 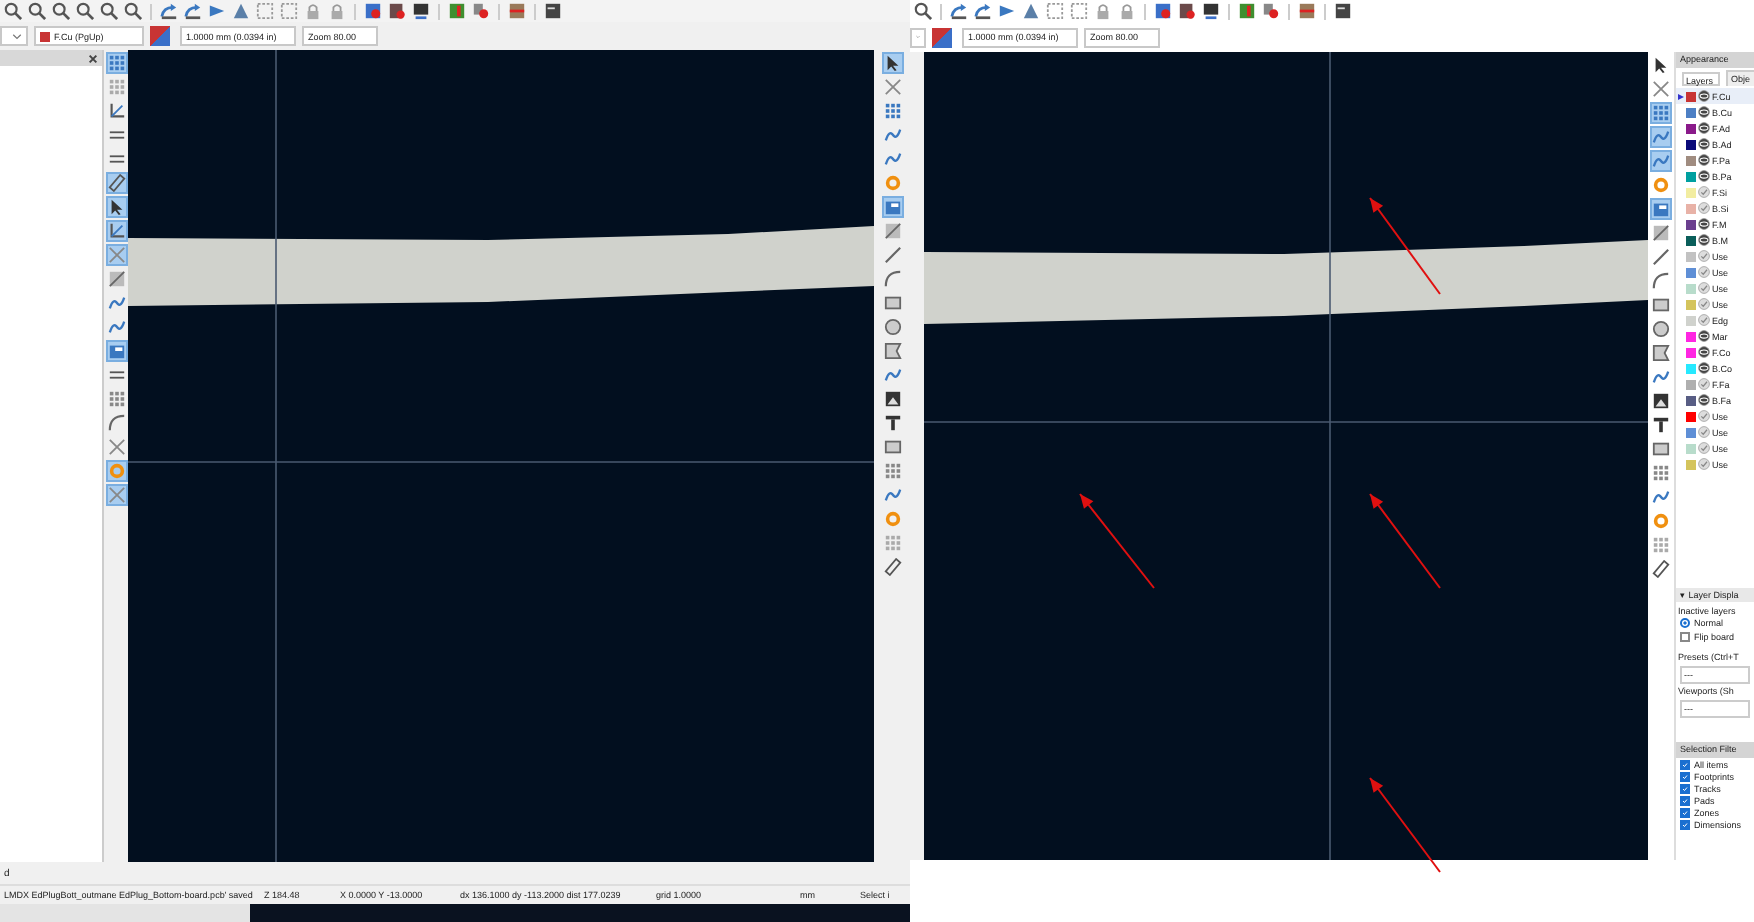 I want to click on close-icon, so click(x=93, y=58).